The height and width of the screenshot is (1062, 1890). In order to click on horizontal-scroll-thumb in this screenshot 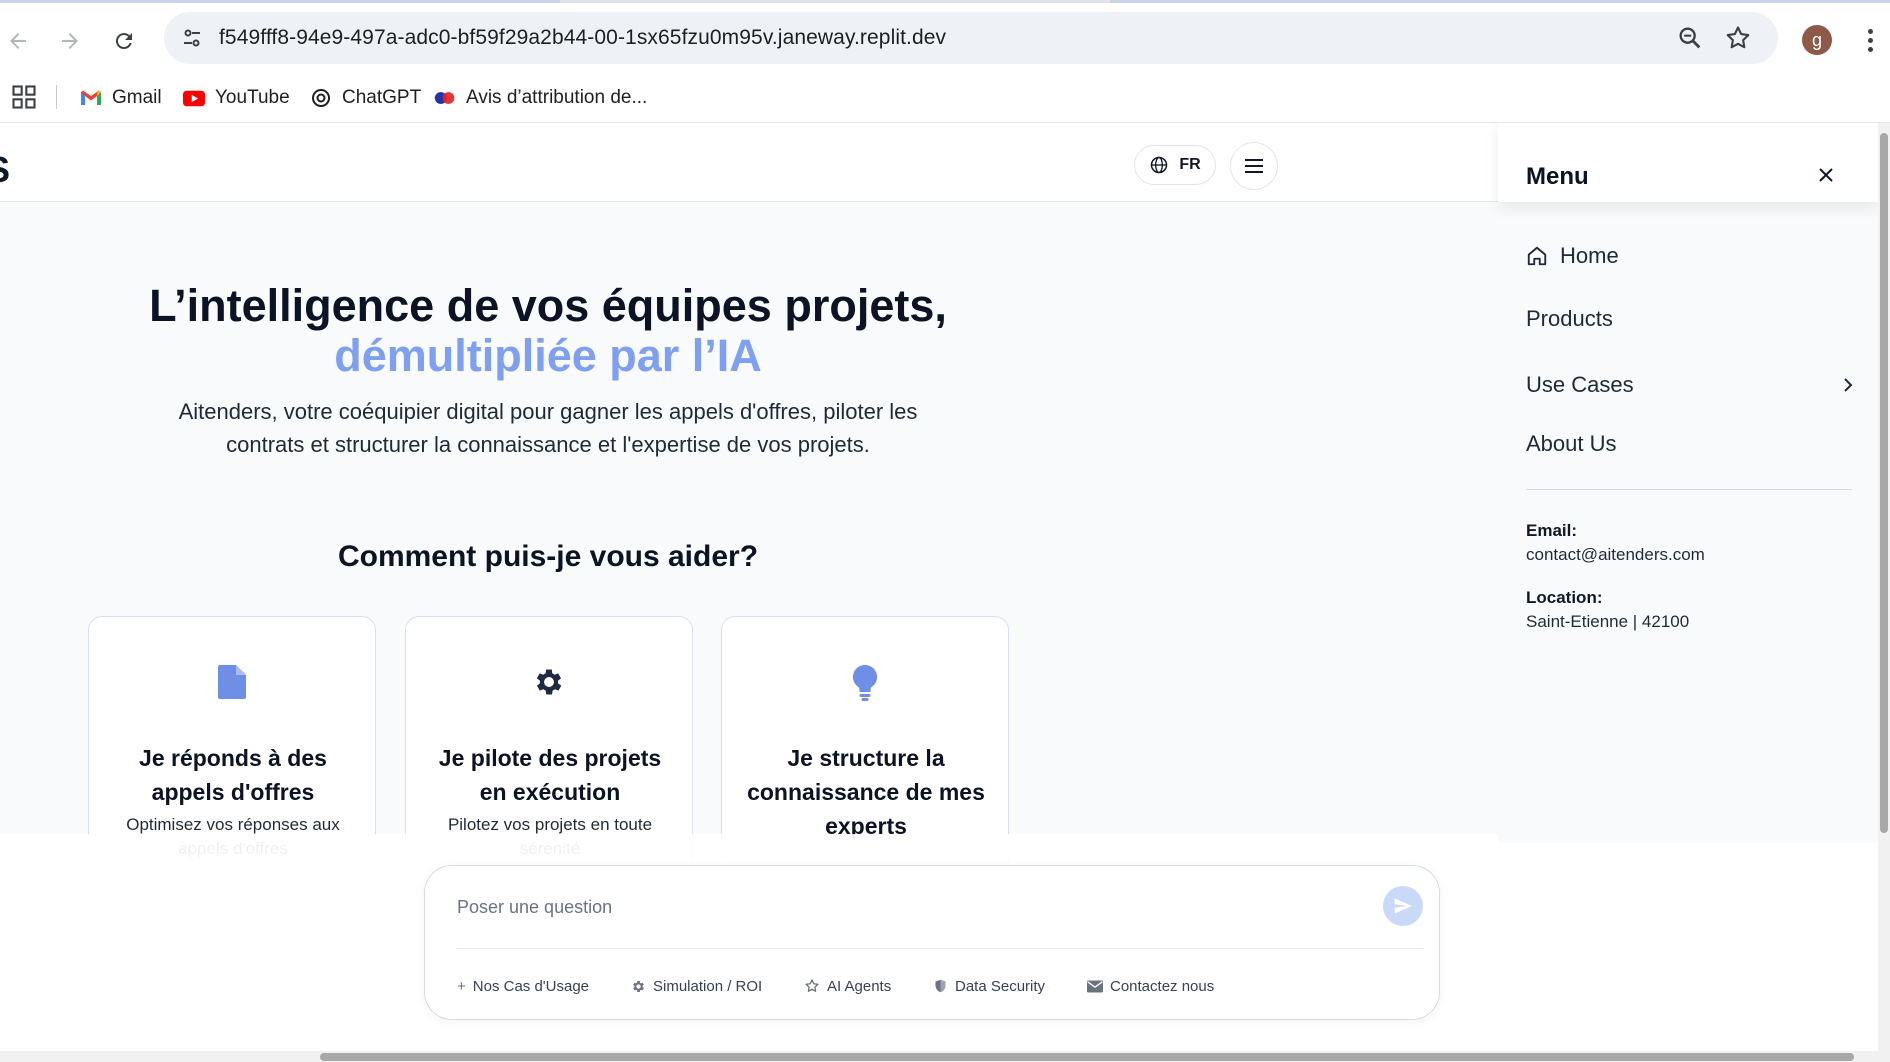, I will do `click(1087, 1057)`.